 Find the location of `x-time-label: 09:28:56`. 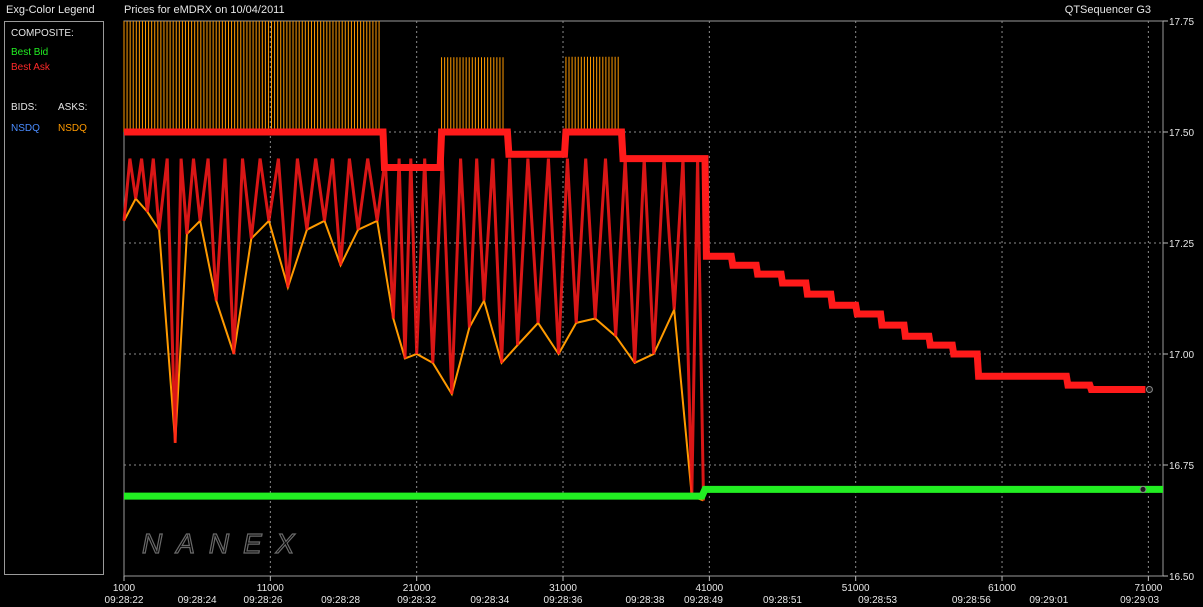

x-time-label: 09:28:56 is located at coordinates (971, 600).